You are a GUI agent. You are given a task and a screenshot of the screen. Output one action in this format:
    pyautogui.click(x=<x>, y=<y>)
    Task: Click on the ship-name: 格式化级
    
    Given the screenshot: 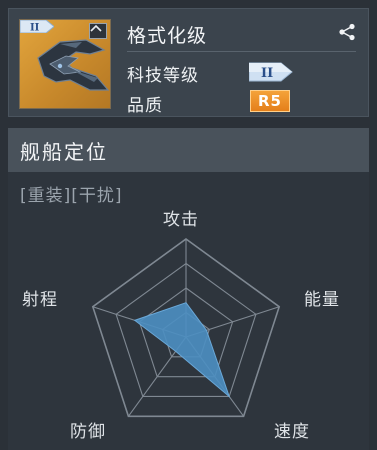 What is the action you would take?
    pyautogui.click(x=167, y=36)
    